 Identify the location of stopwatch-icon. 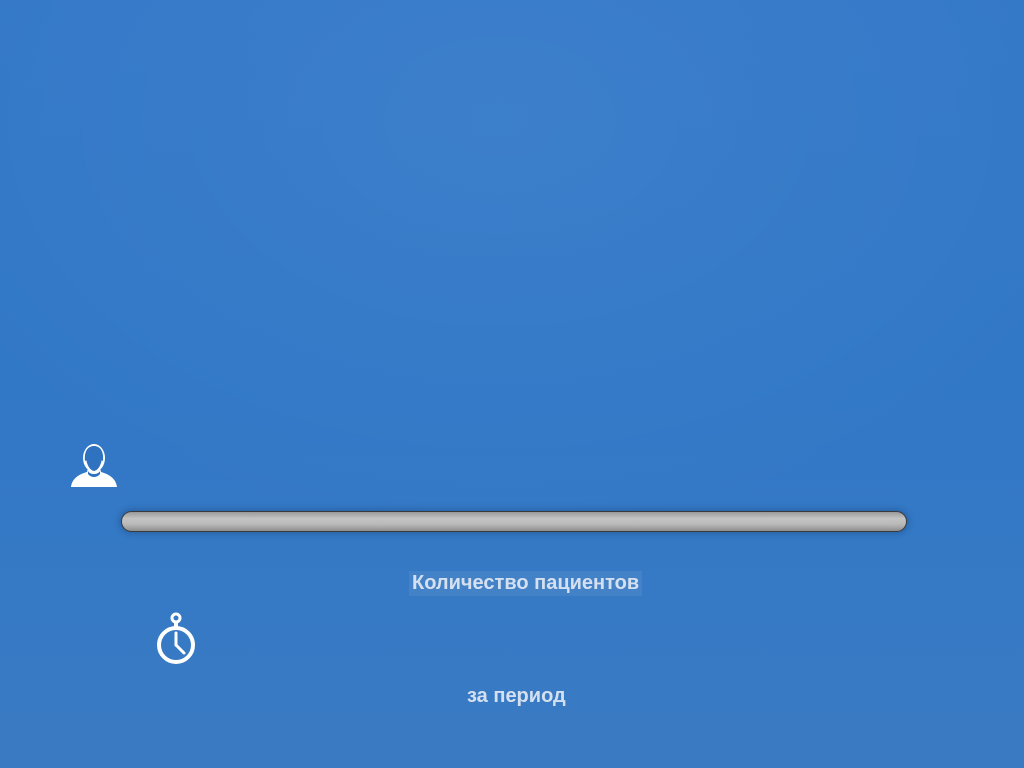
(176, 640).